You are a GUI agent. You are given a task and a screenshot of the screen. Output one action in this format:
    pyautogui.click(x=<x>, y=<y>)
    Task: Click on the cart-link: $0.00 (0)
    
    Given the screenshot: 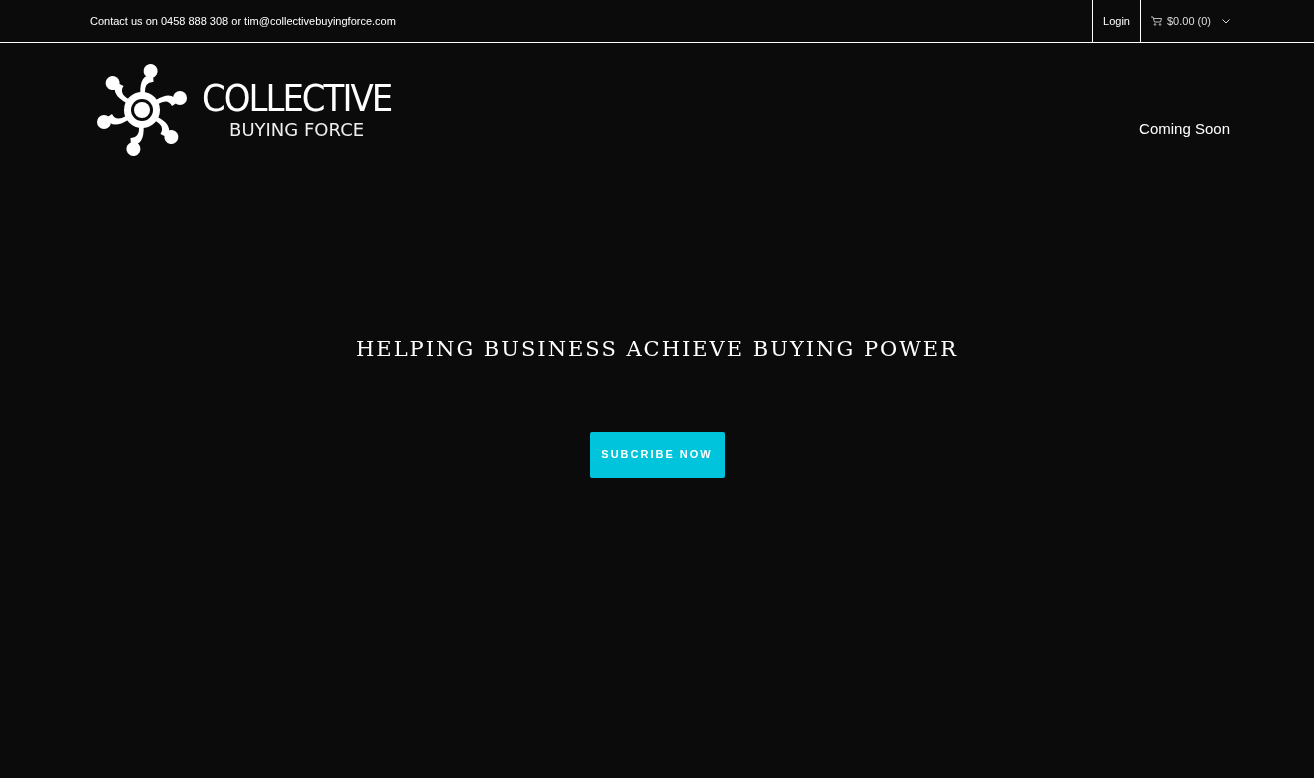 What is the action you would take?
    pyautogui.click(x=1185, y=21)
    